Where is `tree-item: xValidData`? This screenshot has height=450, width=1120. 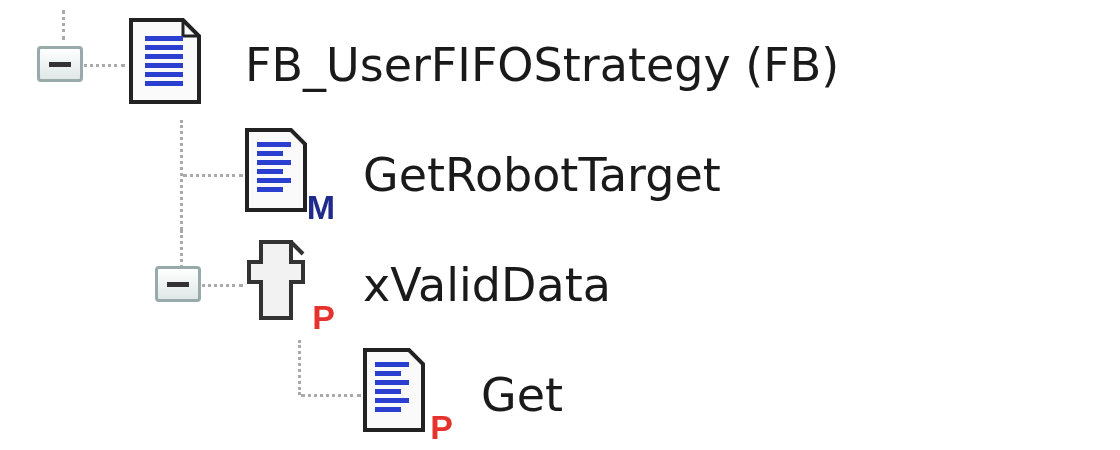 tree-item: xValidData is located at coordinates (487, 285).